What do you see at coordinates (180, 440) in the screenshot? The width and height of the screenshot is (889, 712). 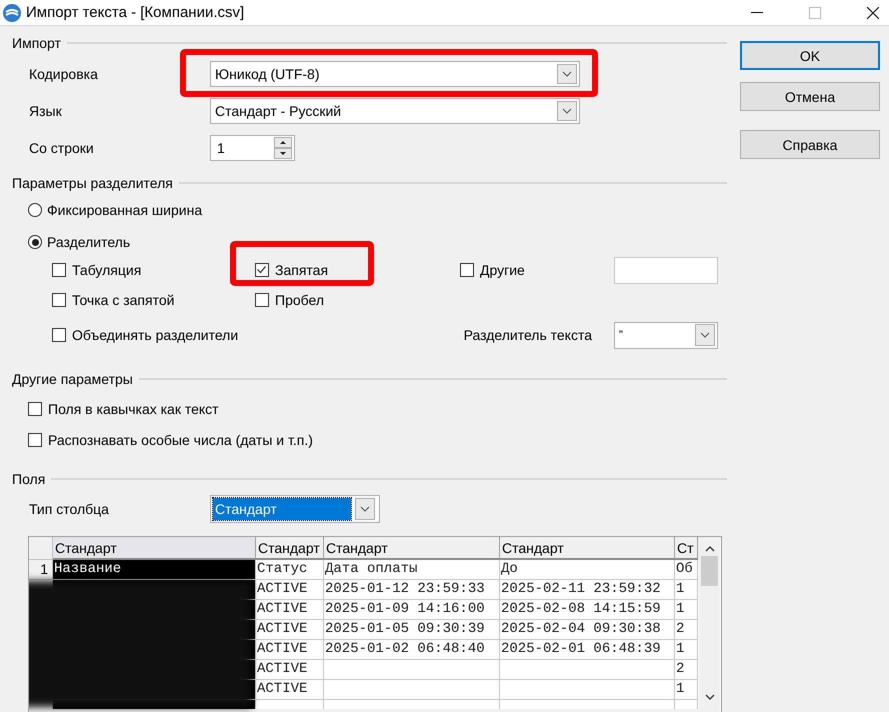 I see `checkbox-label: Распознавать особые числа (даты и т.п.)` at bounding box center [180, 440].